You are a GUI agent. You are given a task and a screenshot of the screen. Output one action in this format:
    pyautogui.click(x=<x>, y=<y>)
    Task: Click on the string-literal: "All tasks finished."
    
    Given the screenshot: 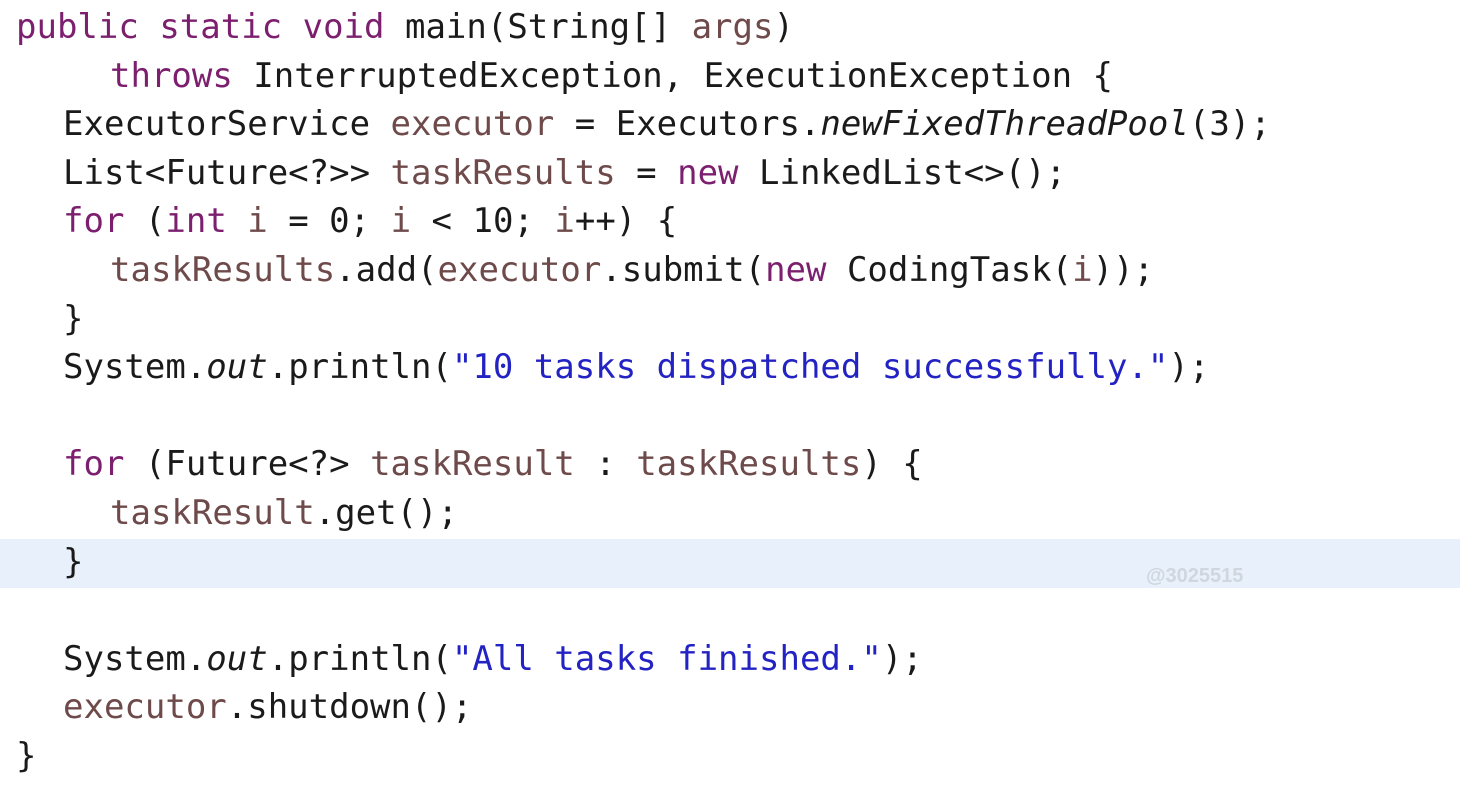 What is the action you would take?
    pyautogui.click(x=666, y=658)
    